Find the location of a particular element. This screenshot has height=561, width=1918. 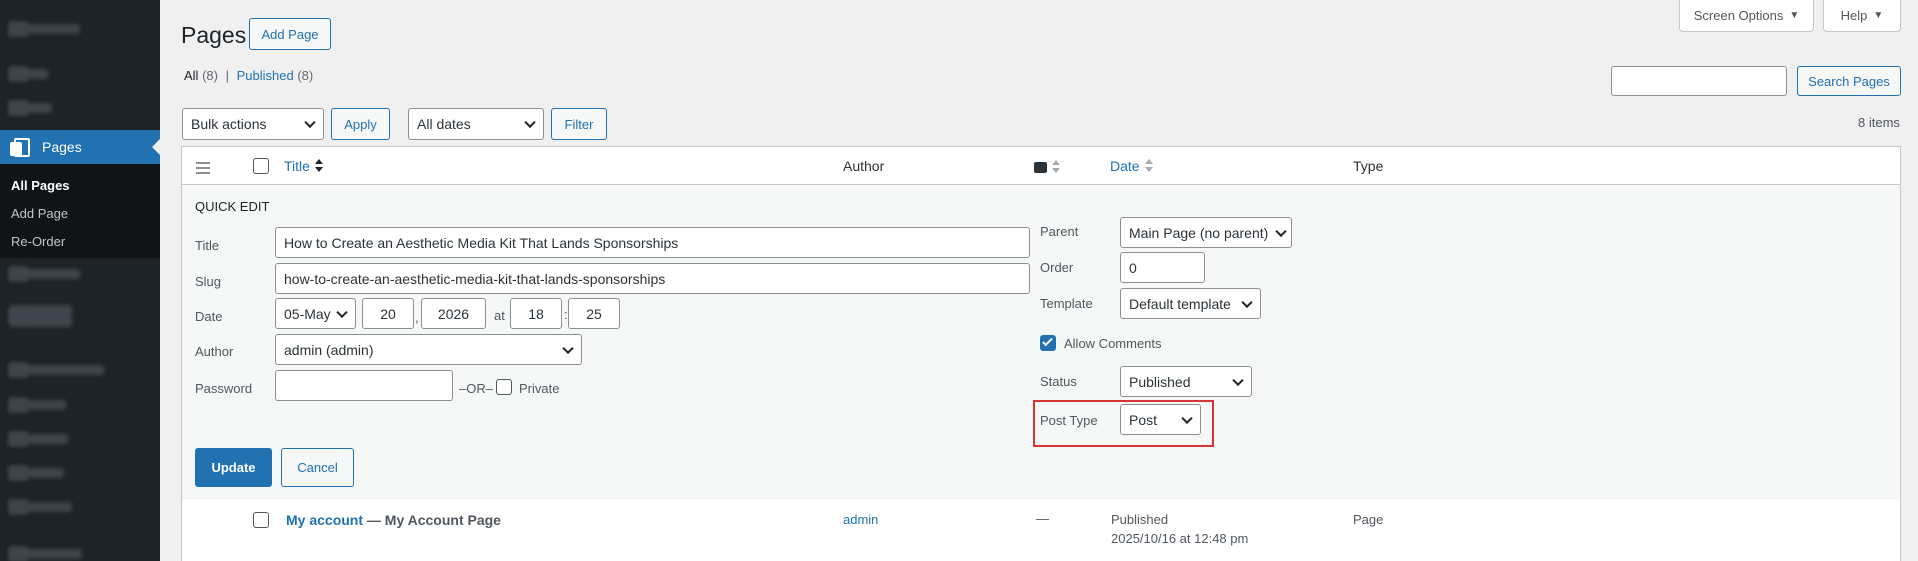

filter-all-count: (8) is located at coordinates (210, 75).